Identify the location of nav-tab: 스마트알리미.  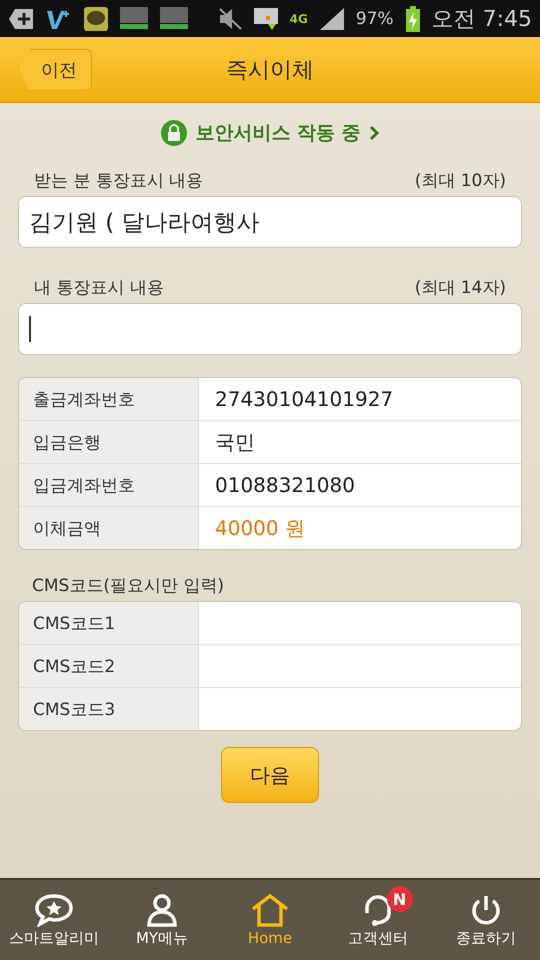
(54, 920).